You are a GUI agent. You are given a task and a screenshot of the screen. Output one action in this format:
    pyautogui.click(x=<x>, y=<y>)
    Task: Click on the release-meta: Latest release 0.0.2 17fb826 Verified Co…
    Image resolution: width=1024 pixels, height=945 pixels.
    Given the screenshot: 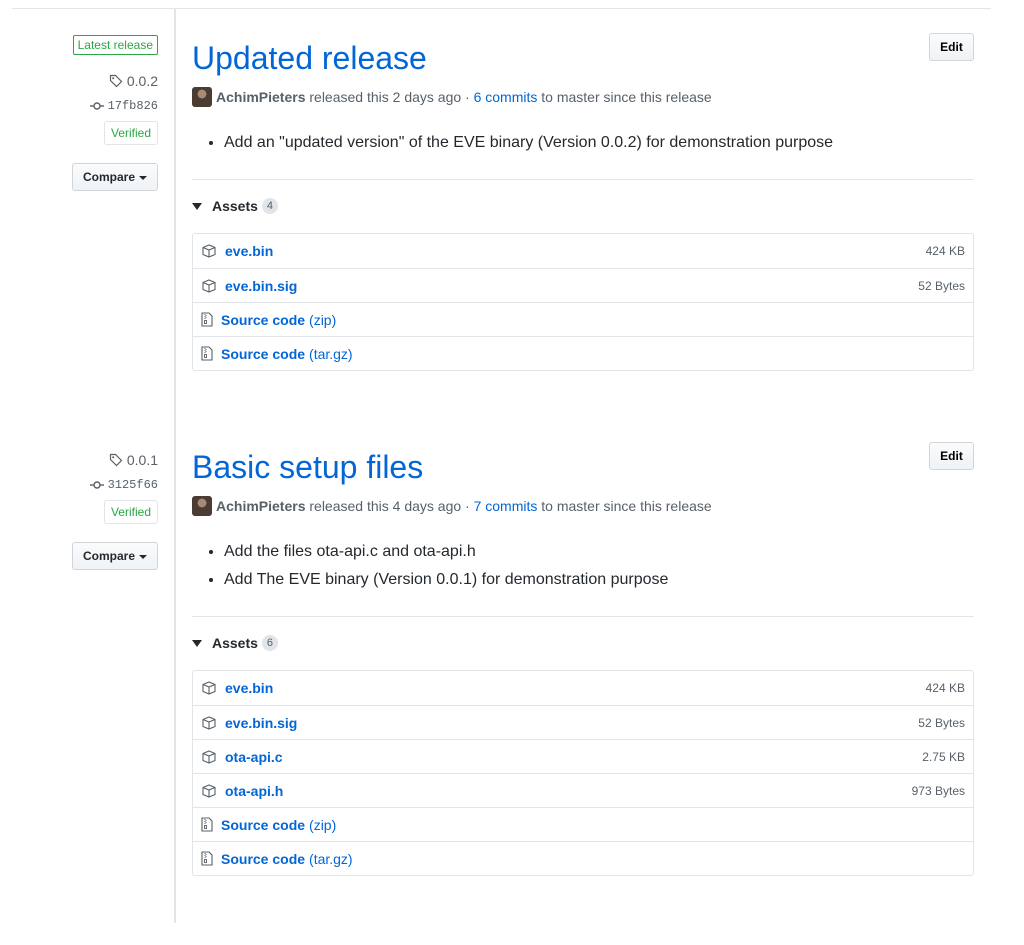 What is the action you would take?
    pyautogui.click(x=79, y=100)
    